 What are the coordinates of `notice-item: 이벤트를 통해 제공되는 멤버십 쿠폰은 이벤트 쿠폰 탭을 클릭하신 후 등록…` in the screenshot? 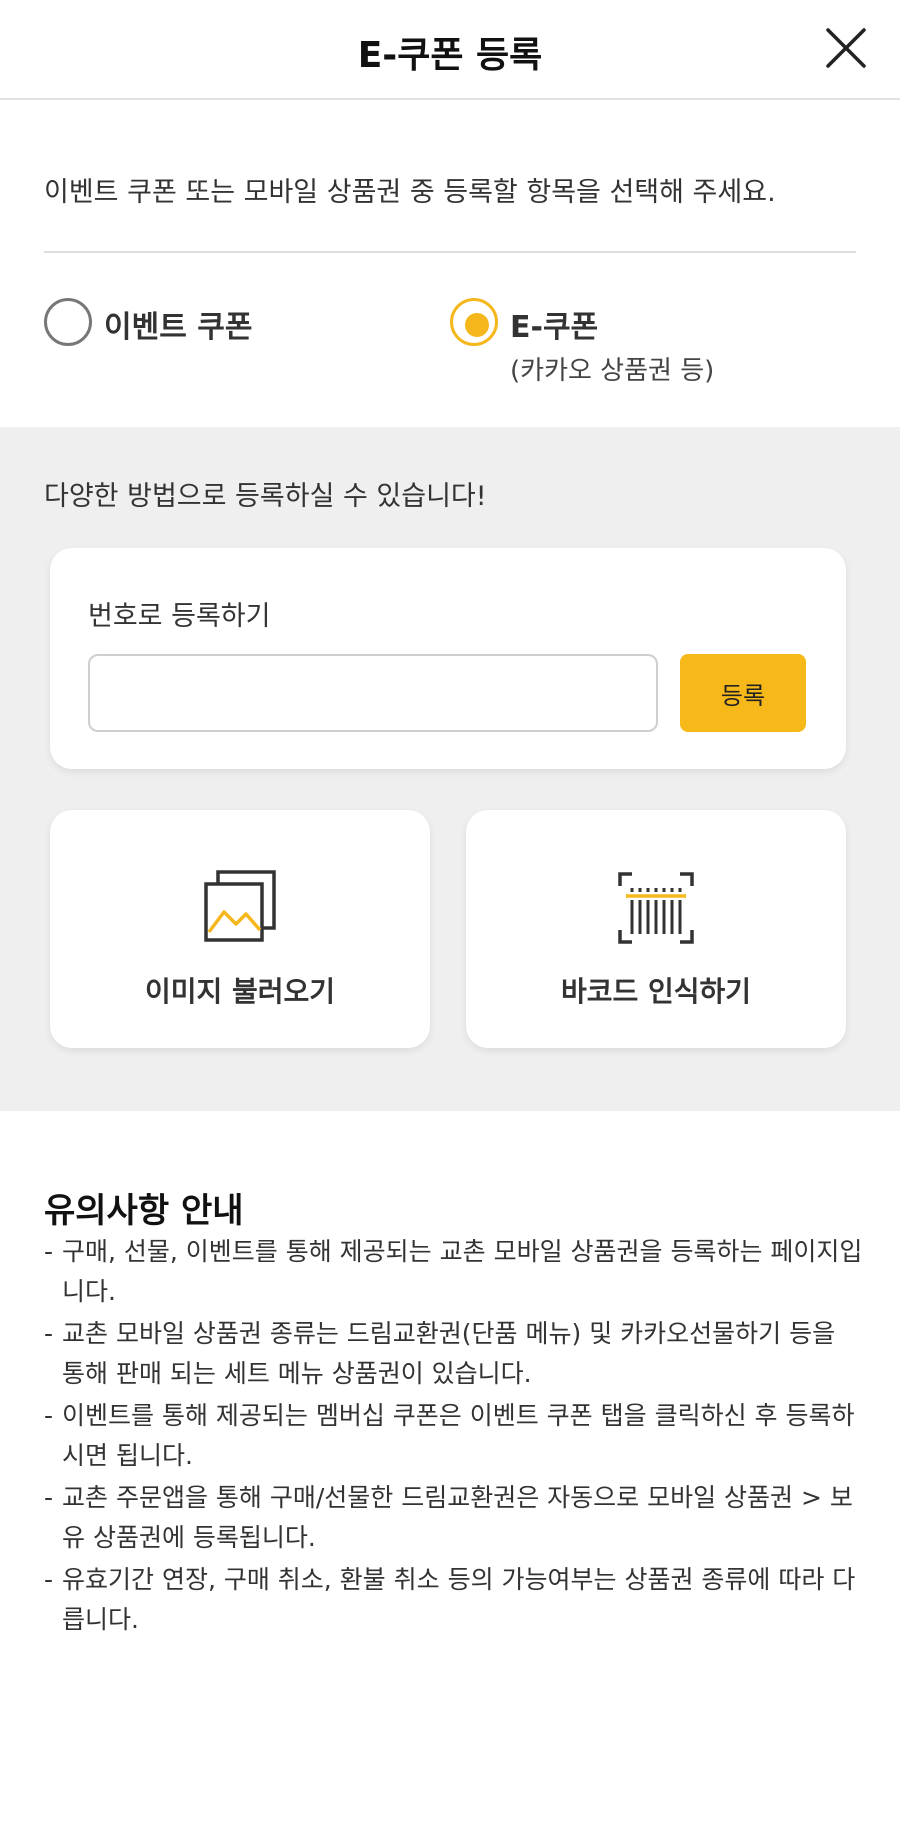 It's located at (454, 1436).